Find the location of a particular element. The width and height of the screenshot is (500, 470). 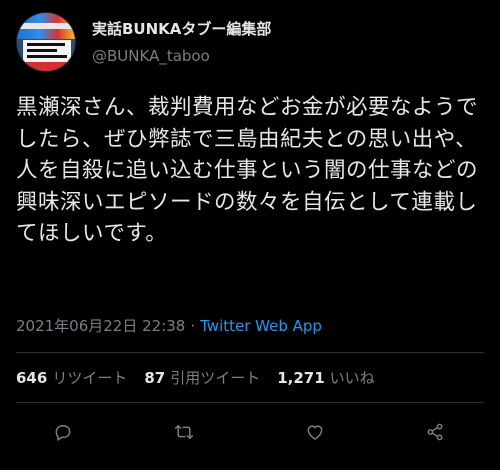

tweet-timestamp: 2021年06月22日 22:38 is located at coordinates (100, 326).